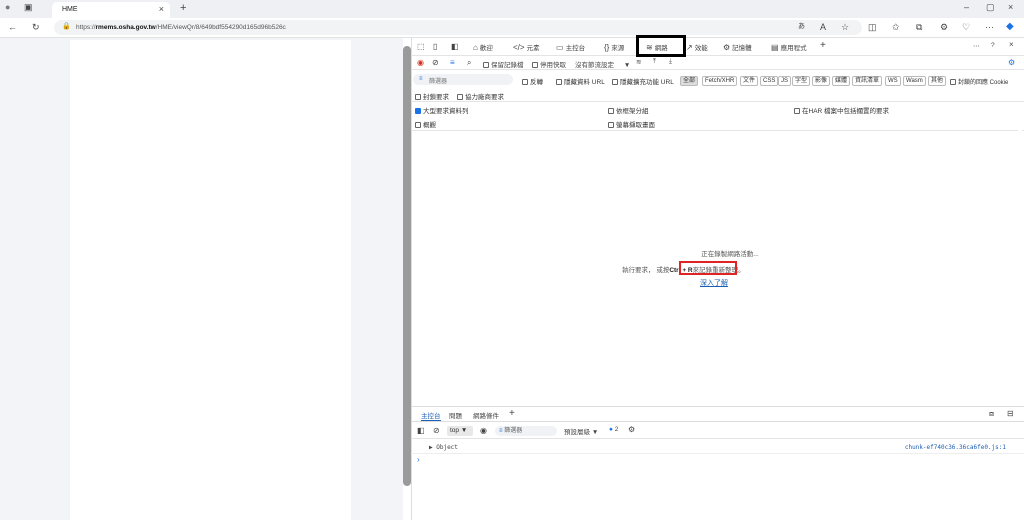 The image size is (1024, 520). I want to click on drawer-tab-console: 主控台, so click(431, 415).